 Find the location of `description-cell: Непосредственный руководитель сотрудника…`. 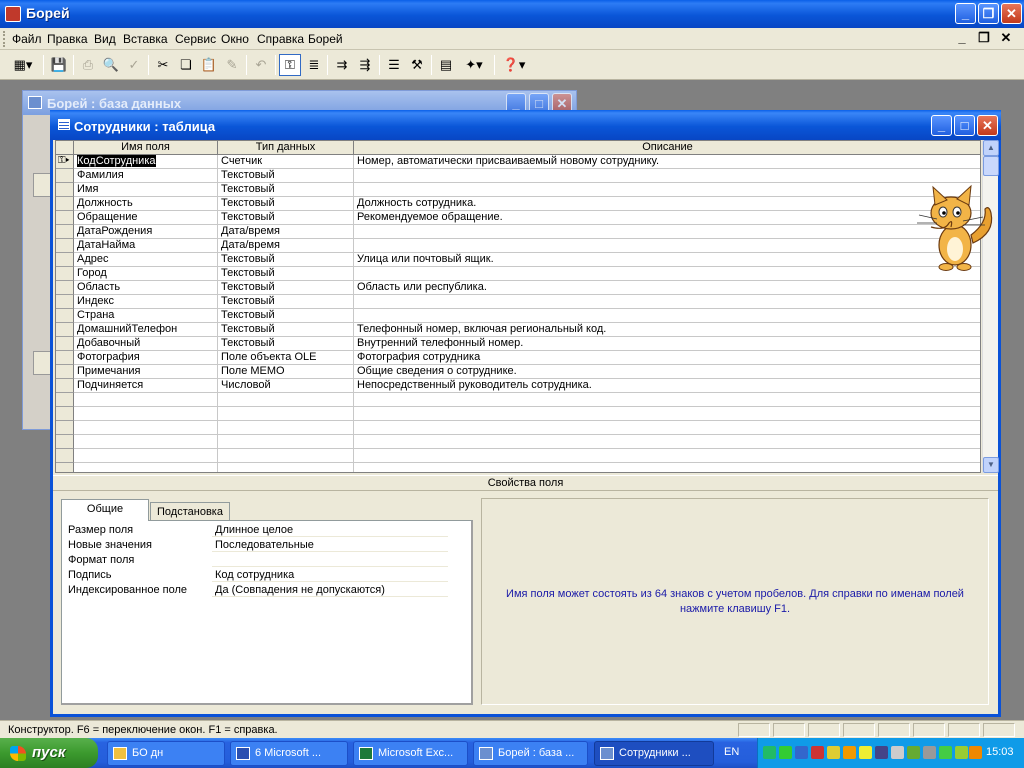

description-cell: Непосредственный руководитель сотрудника… is located at coordinates (667, 385).